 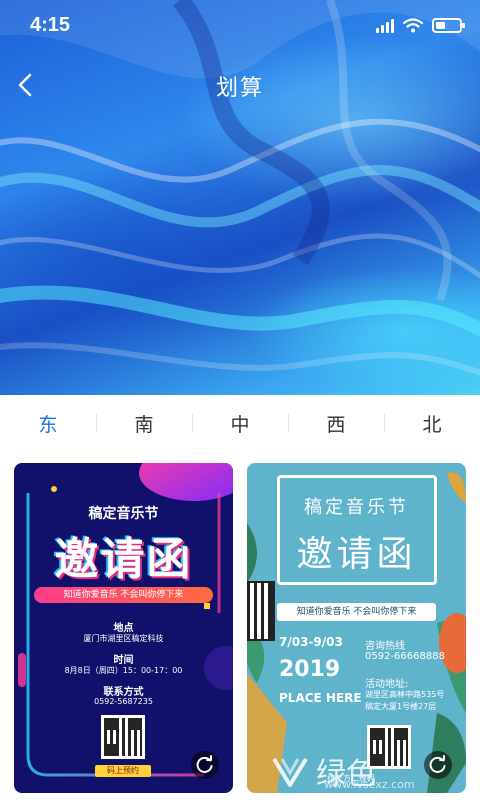 I want to click on address-line-1: 湖里区高林中路535号, so click(x=405, y=694).